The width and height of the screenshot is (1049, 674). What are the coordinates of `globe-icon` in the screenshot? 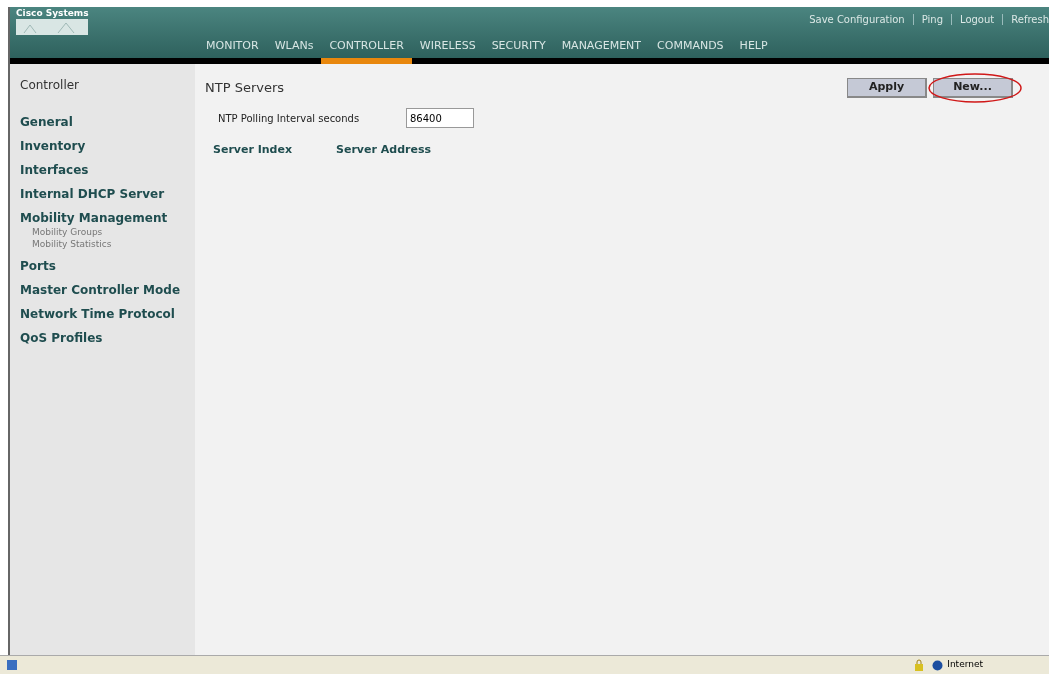 It's located at (938, 665).